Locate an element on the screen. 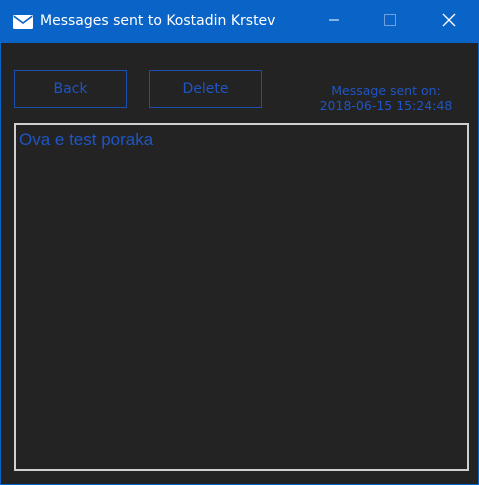 This screenshot has height=485, width=479. maximize-button is located at coordinates (390, 22).